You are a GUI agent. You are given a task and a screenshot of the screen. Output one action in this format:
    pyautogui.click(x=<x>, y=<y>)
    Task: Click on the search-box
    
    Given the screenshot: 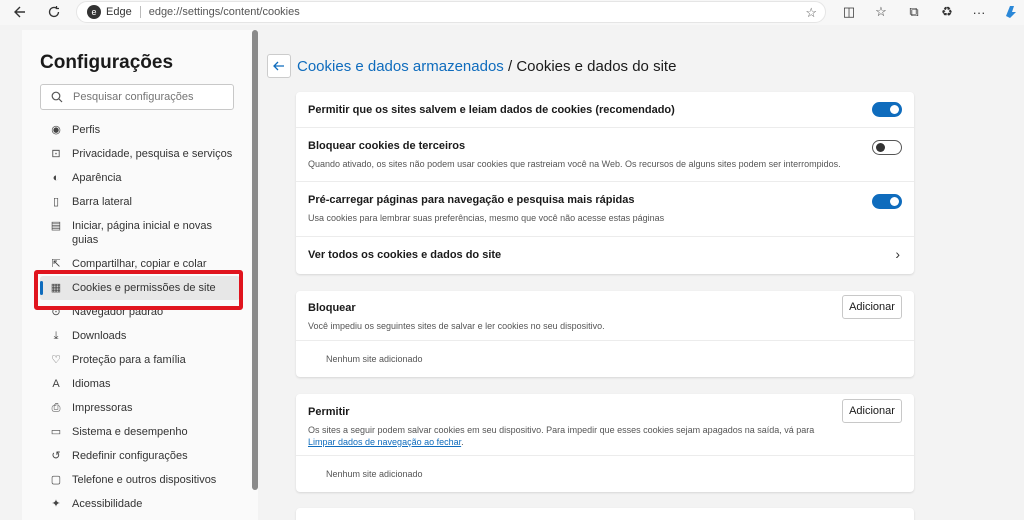 What is the action you would take?
    pyautogui.click(x=137, y=97)
    